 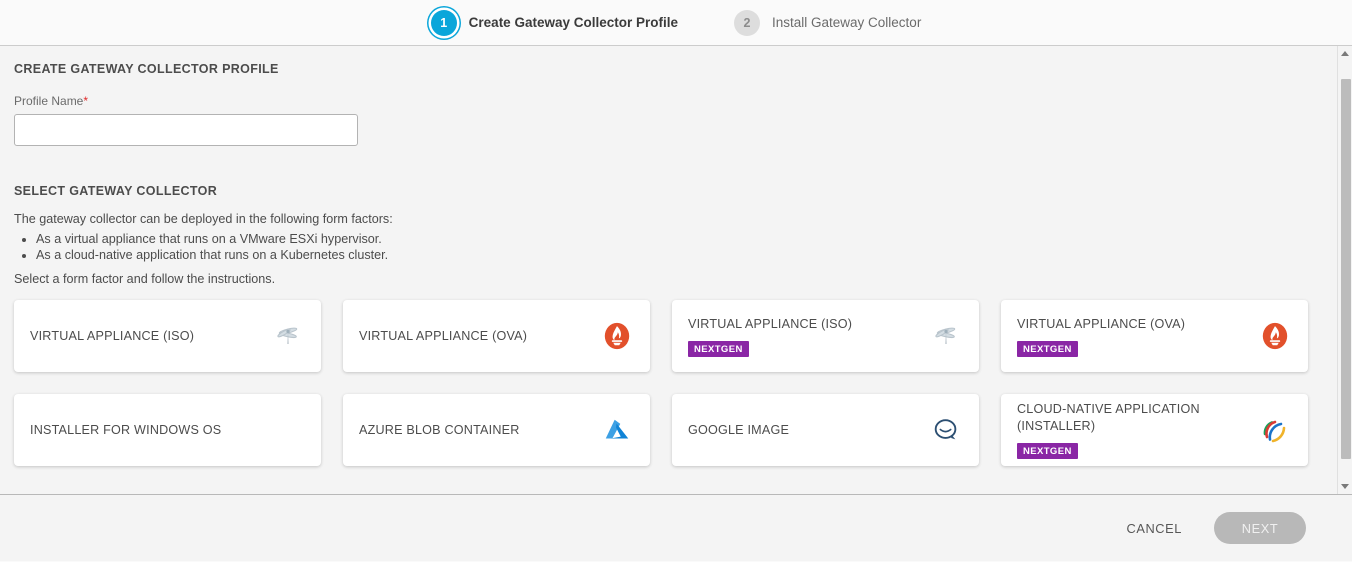 I want to click on card-title: INSTALLER FOR WINDOWS OS, so click(x=126, y=429).